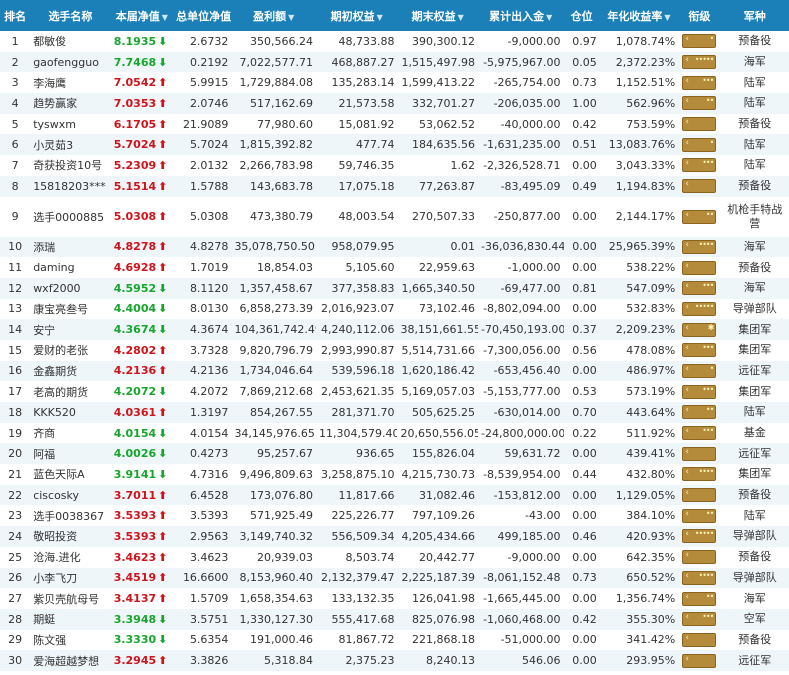  Describe the element at coordinates (70, 267) in the screenshot. I see `player-name-link: daming` at that location.